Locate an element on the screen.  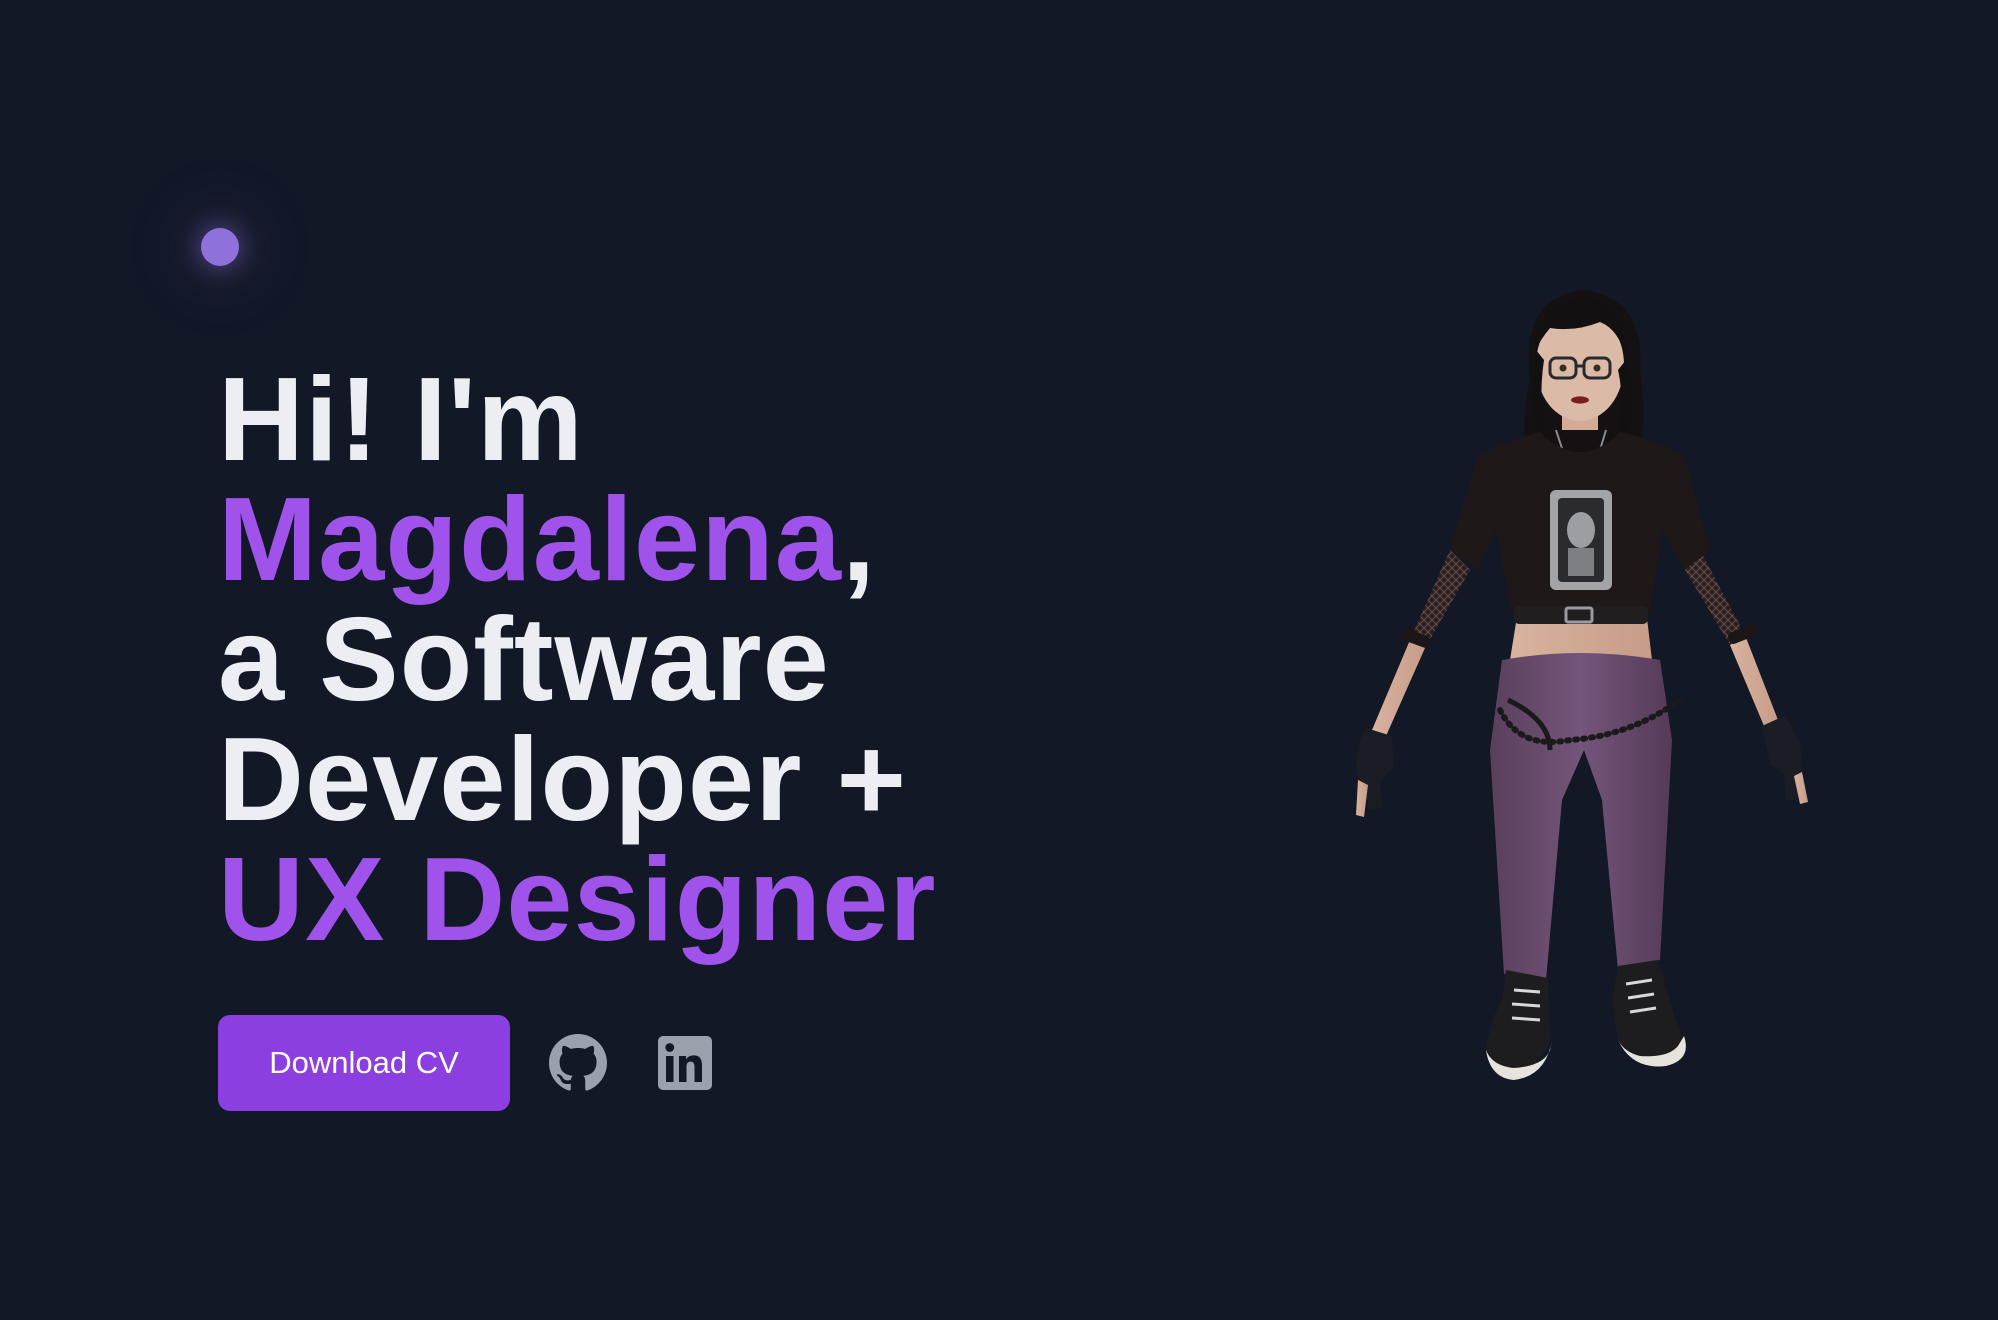
headline-line-5: UX Designer is located at coordinates (577, 899).